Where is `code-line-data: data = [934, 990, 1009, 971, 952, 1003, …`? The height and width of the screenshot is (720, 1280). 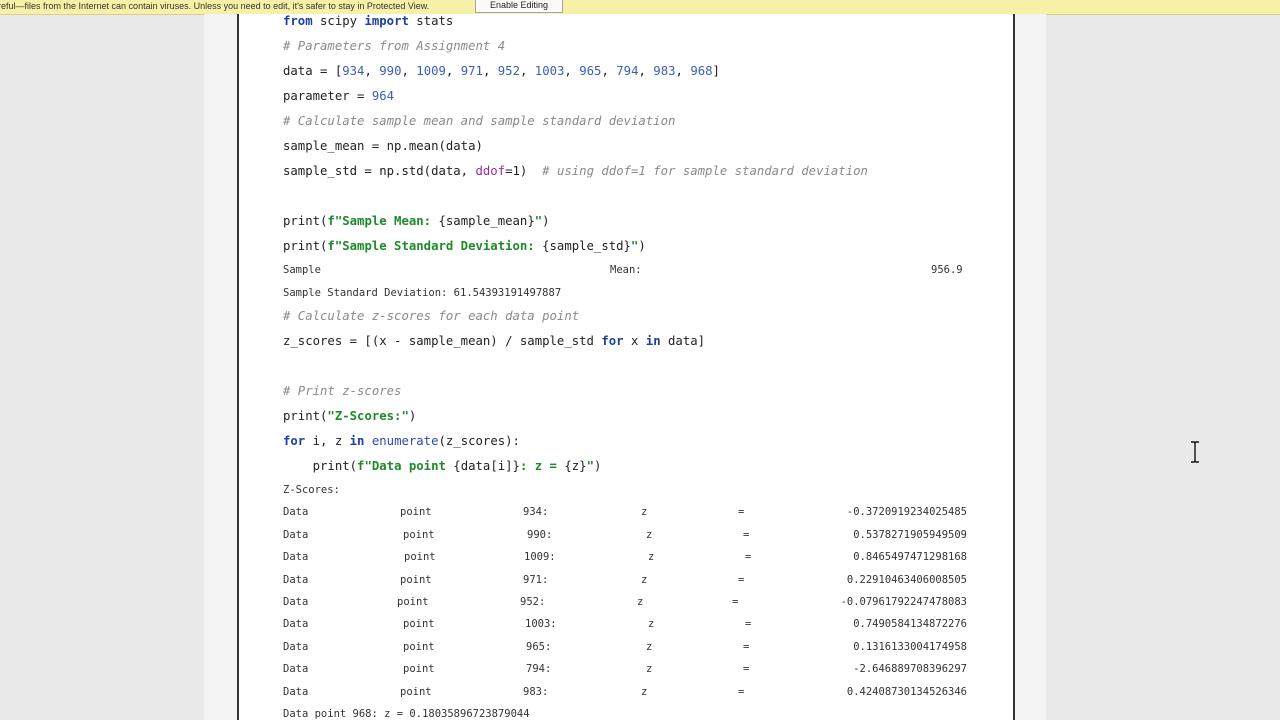 code-line-data: data = [934, 990, 1009, 971, 952, 1003, … is located at coordinates (501, 71).